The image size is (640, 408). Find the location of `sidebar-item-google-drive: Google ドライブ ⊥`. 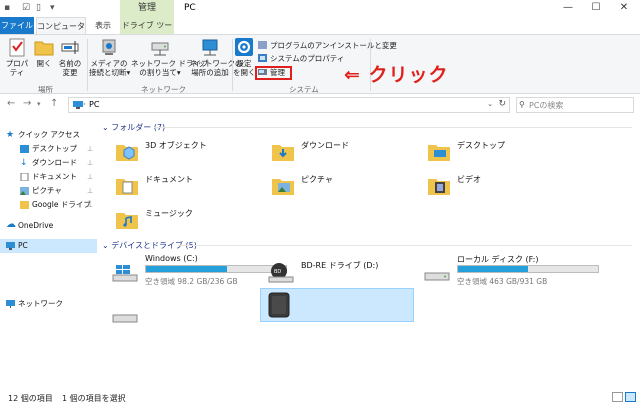

sidebar-item-google-drive: Google ドライブ ⊥ is located at coordinates (48, 205).